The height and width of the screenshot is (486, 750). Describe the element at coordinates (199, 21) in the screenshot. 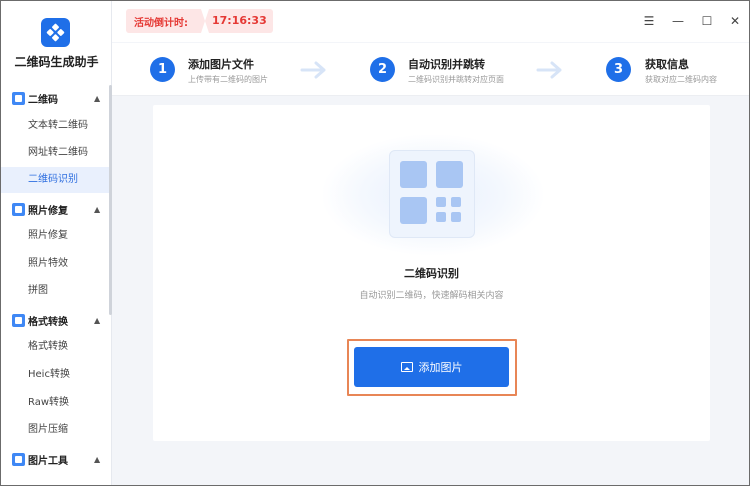

I see `countdown-badge: 活动倒计时: 17:16:33` at that location.